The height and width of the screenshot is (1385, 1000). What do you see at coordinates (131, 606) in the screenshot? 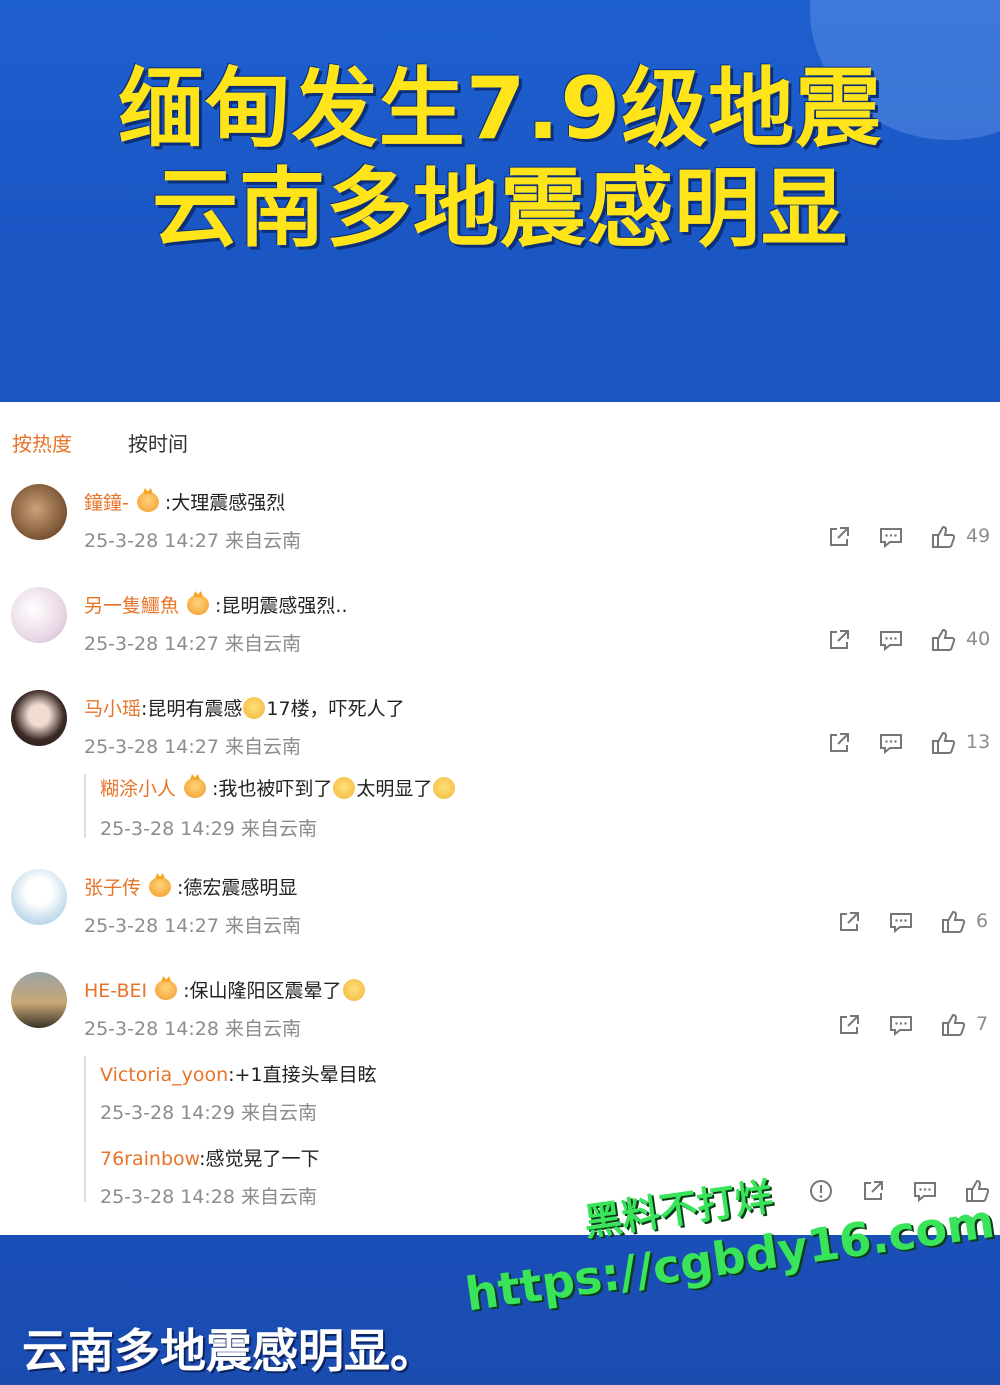
I see `username: 另一隻鱷魚` at bounding box center [131, 606].